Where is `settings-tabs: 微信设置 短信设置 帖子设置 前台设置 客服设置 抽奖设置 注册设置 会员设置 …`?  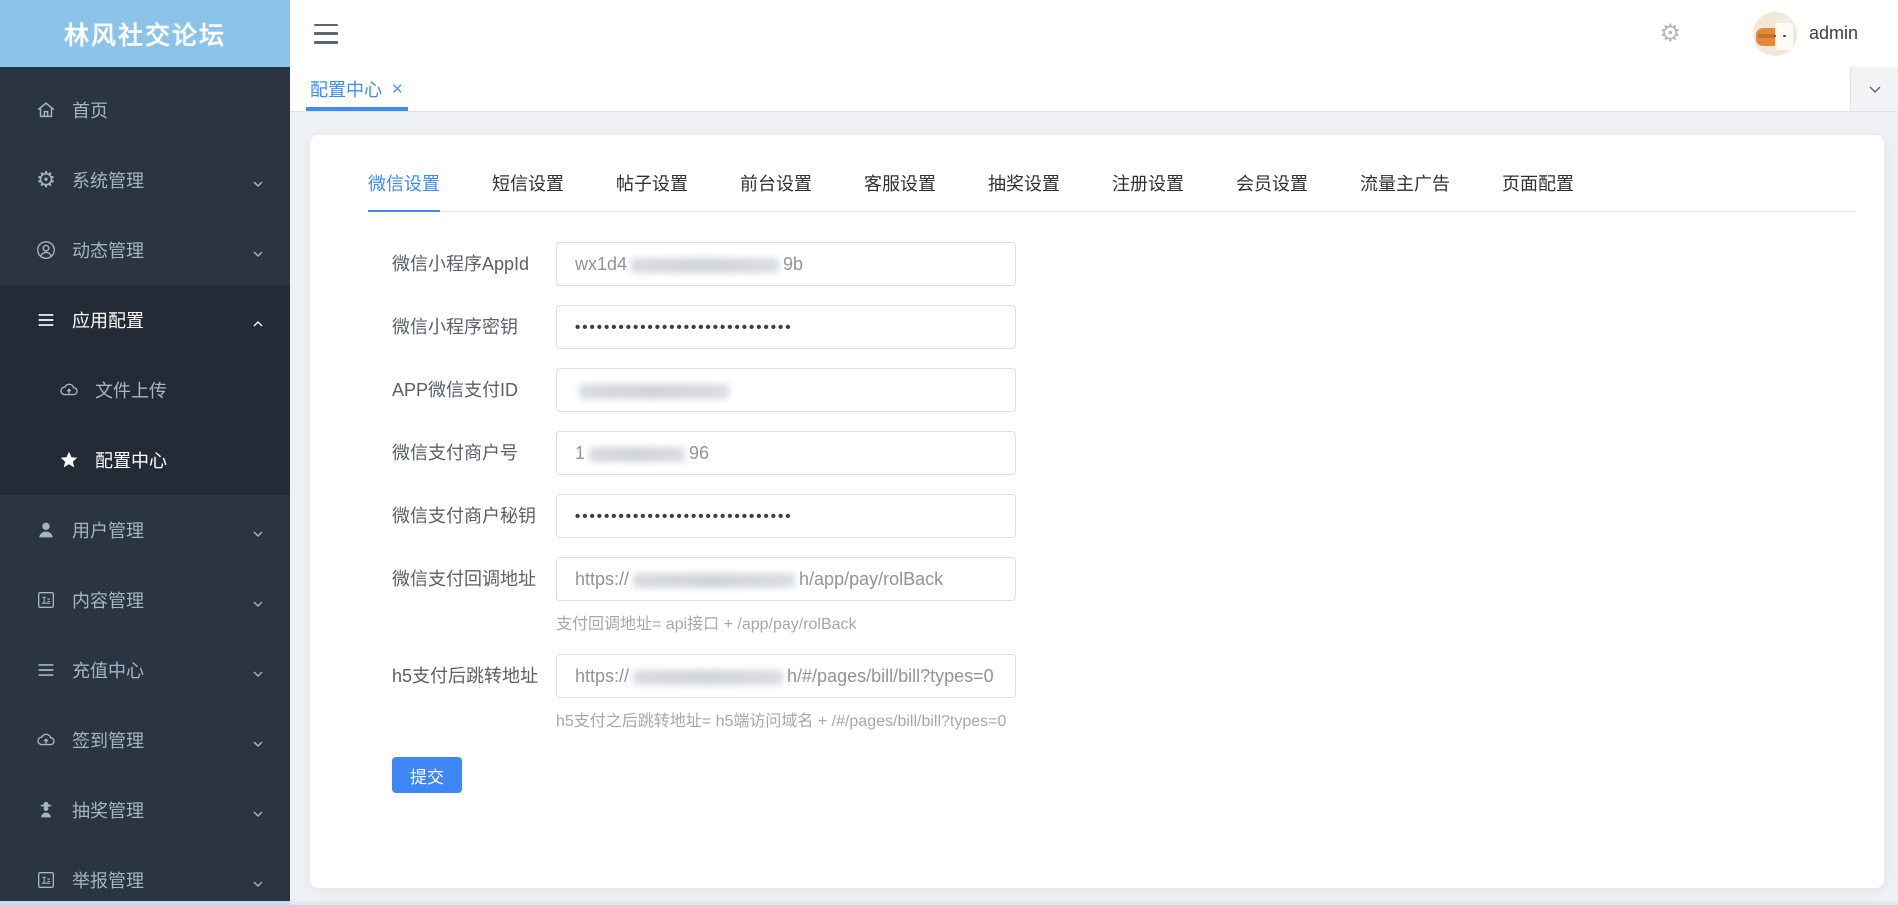 settings-tabs: 微信设置 短信设置 帖子设置 前台设置 客服设置 抽奖设置 注册设置 会员设置 … is located at coordinates (1112, 191).